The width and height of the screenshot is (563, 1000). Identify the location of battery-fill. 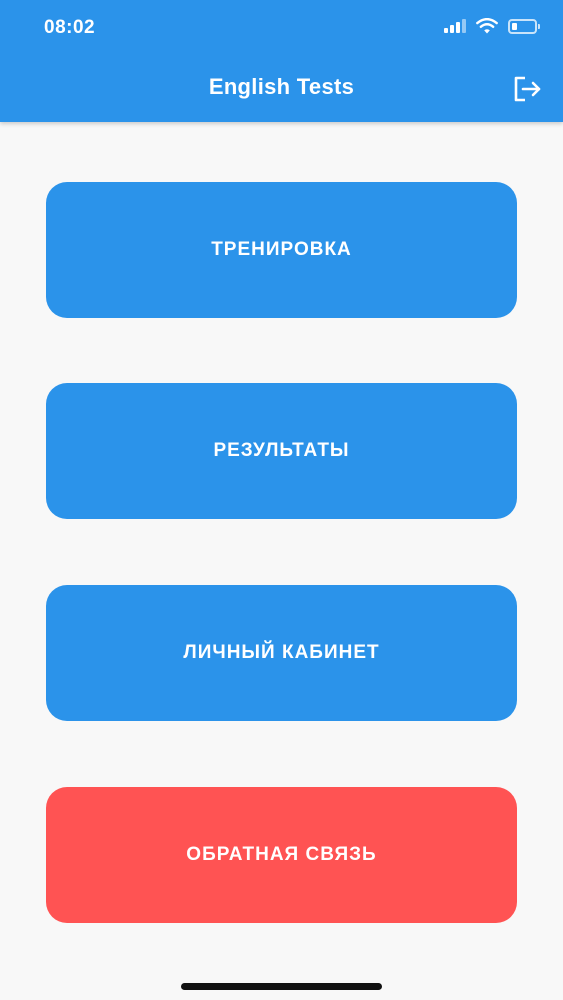
(514, 26).